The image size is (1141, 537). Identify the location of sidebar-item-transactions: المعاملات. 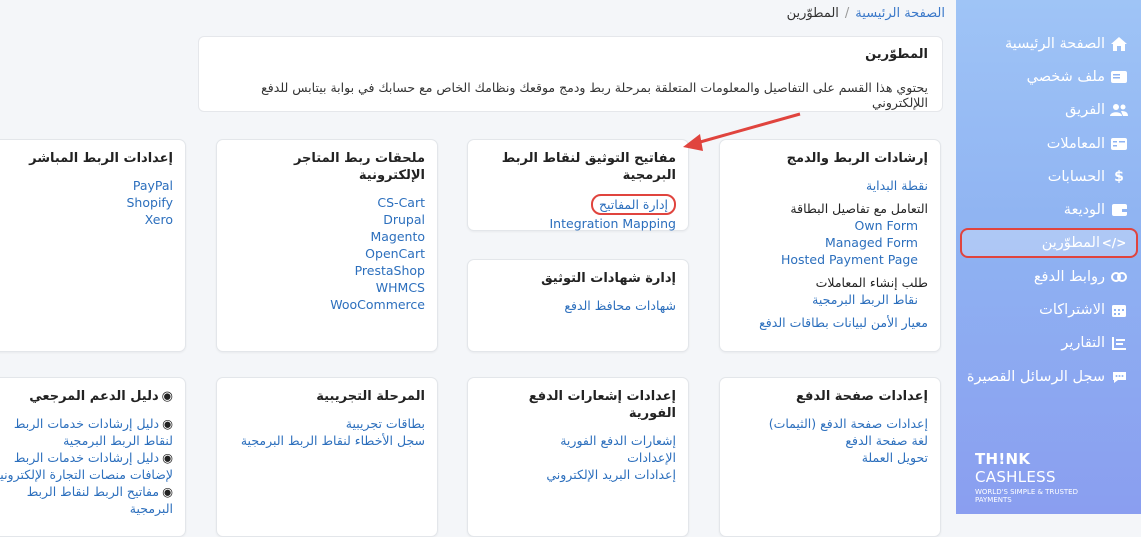
(1048, 144).